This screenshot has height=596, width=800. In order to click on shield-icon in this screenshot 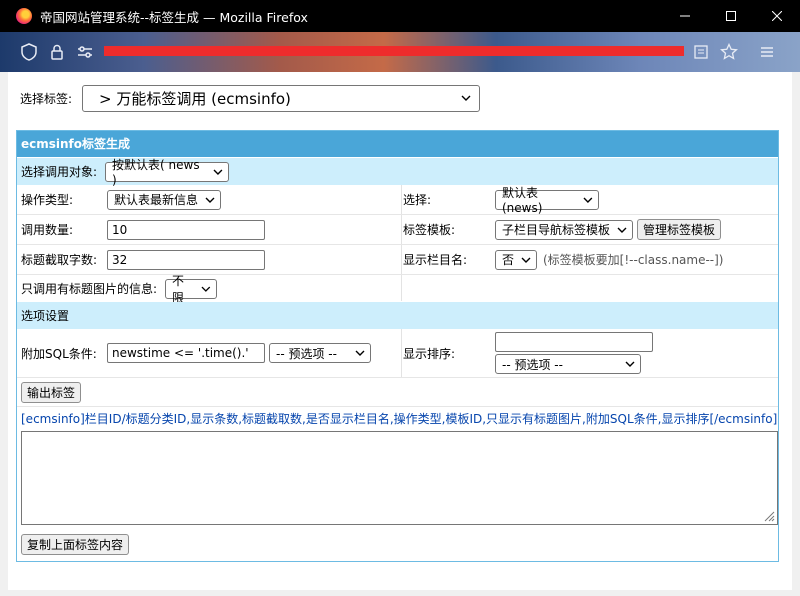, I will do `click(29, 52)`.